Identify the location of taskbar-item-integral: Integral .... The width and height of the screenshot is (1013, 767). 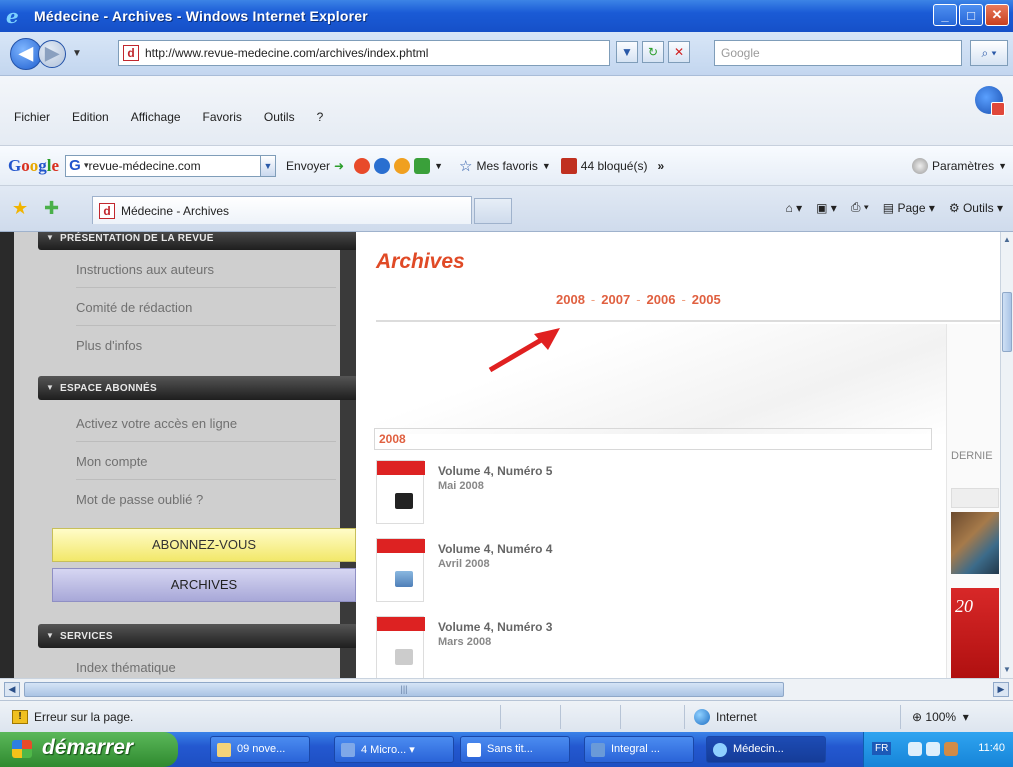
(639, 749).